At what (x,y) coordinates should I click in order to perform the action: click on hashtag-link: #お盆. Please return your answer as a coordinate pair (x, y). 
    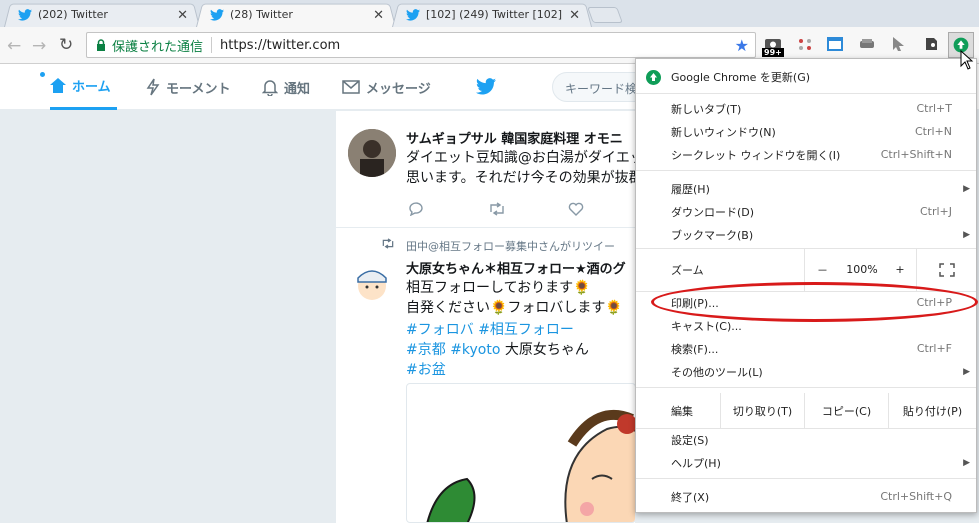
    Looking at the image, I should click on (426, 370).